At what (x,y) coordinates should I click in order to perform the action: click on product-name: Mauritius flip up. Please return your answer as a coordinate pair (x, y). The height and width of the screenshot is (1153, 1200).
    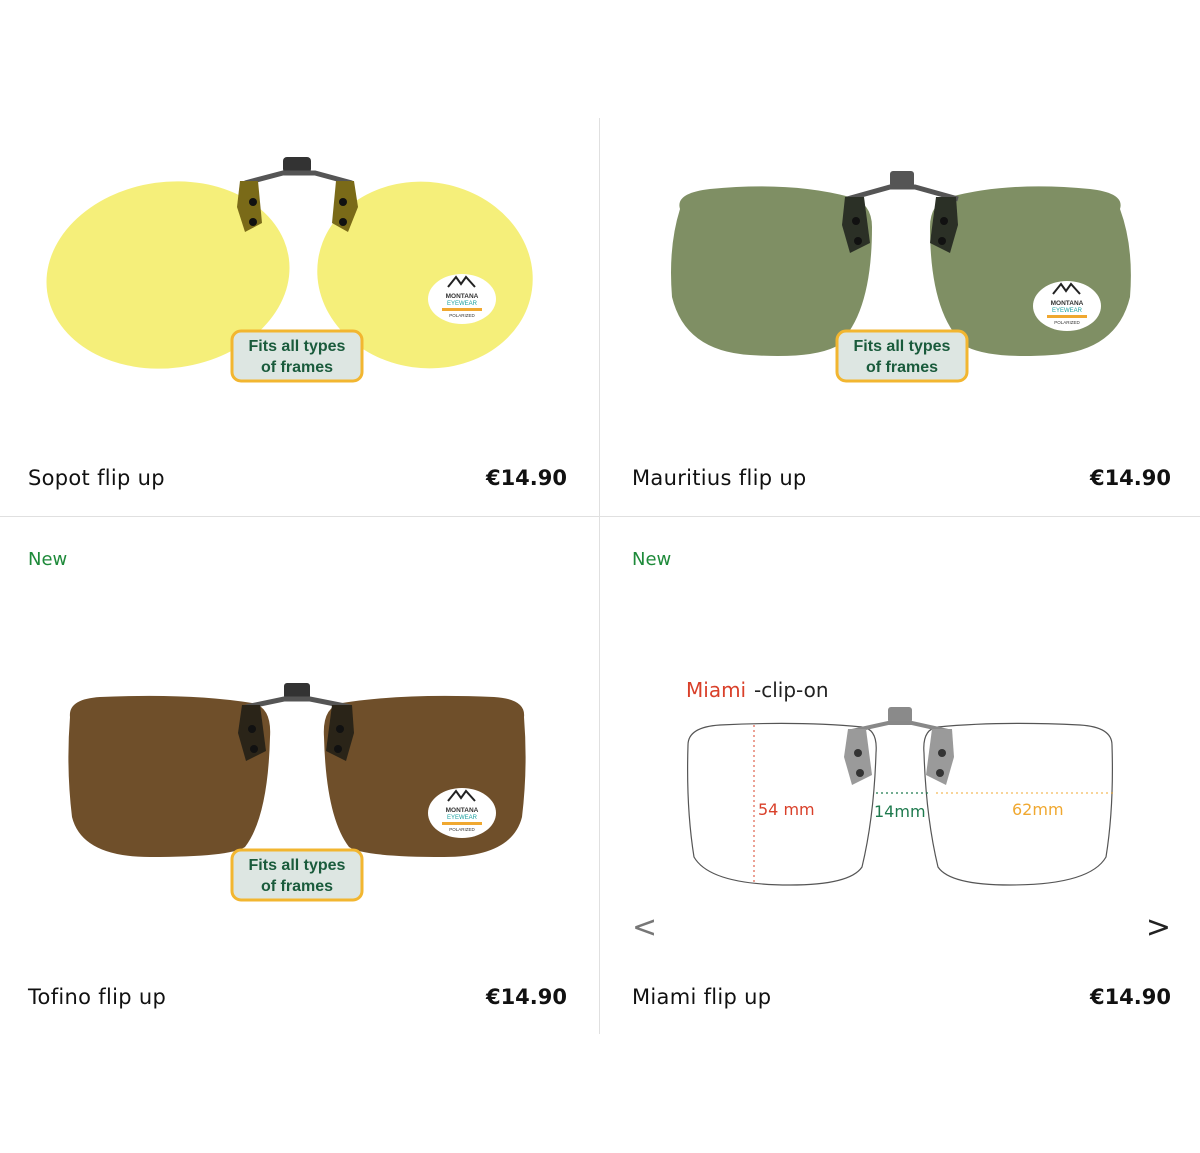
    Looking at the image, I should click on (719, 478).